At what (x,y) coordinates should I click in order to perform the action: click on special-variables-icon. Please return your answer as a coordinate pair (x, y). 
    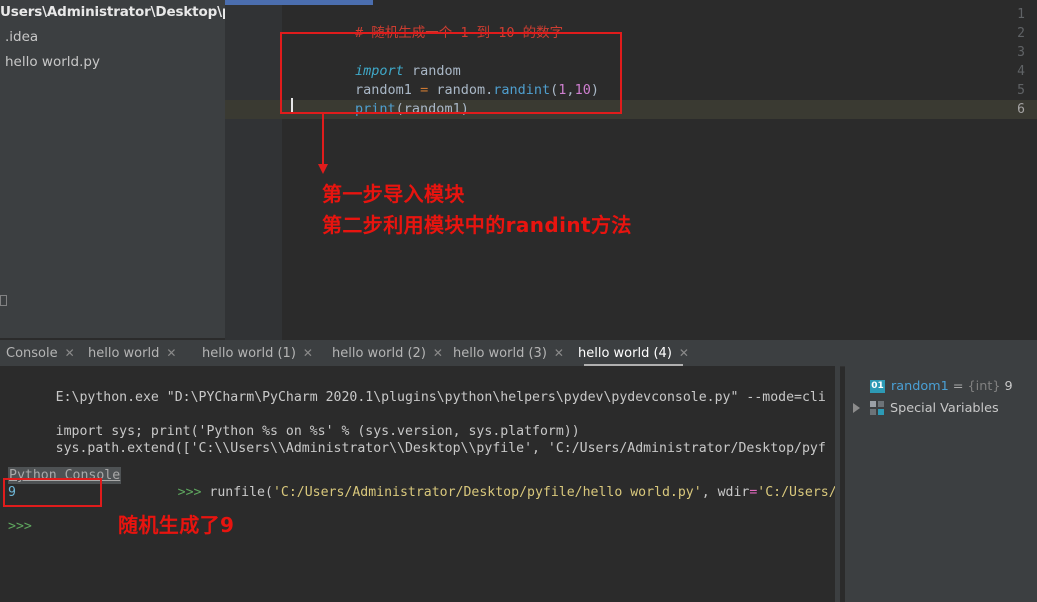
    Looking at the image, I should click on (877, 408).